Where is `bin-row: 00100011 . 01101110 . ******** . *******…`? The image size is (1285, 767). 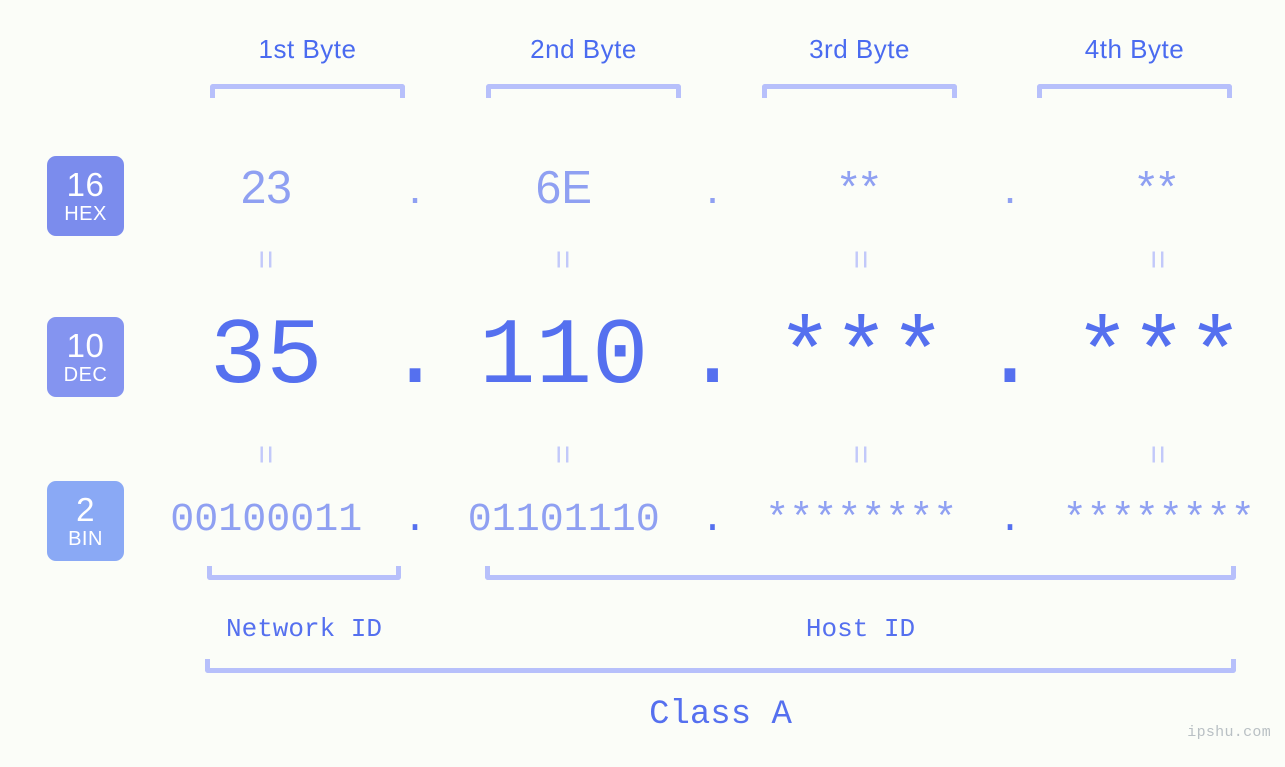 bin-row: 00100011 . 01101110 . ******** . *******… is located at coordinates (712, 520).